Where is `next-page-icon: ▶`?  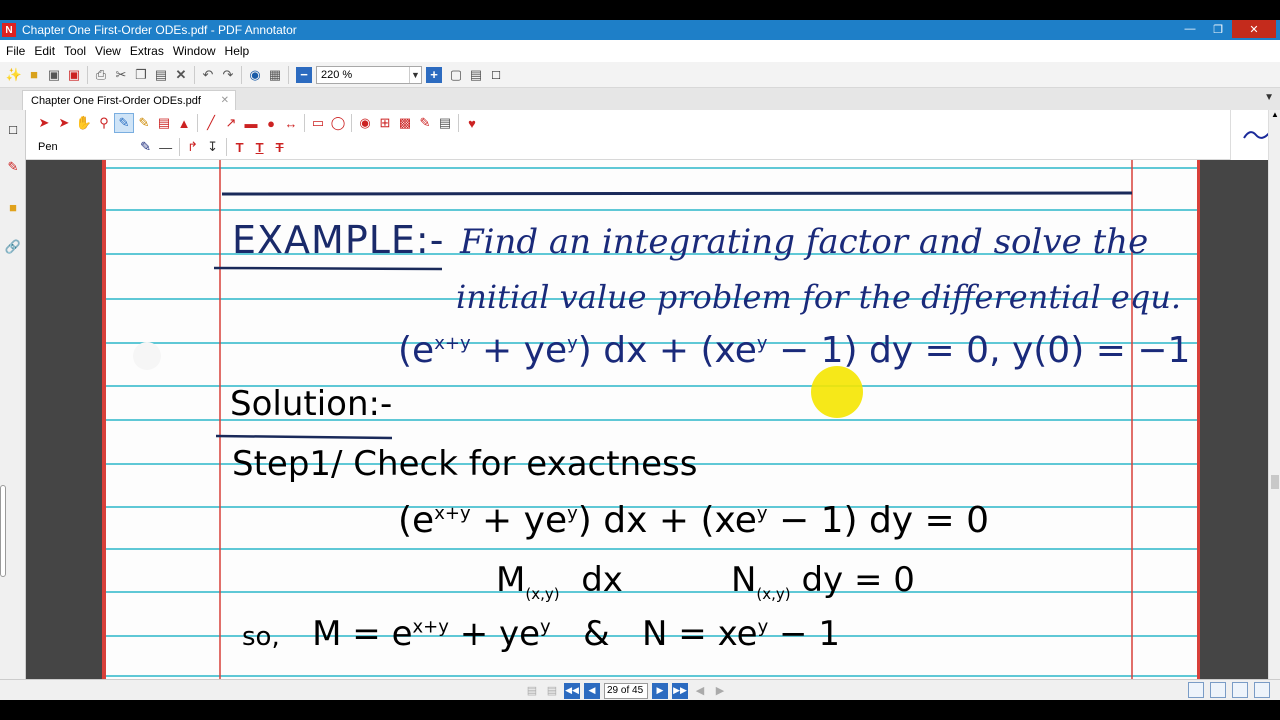
next-page-icon: ▶ is located at coordinates (660, 690).